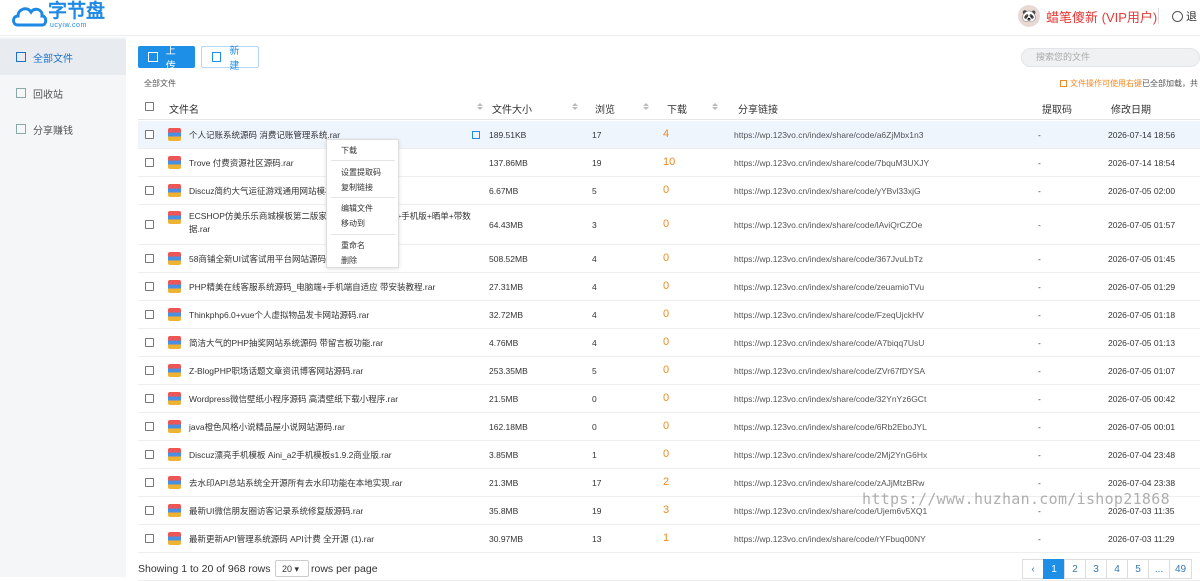 This screenshot has width=1200, height=581. I want to click on logout-button: 退, so click(1184, 16).